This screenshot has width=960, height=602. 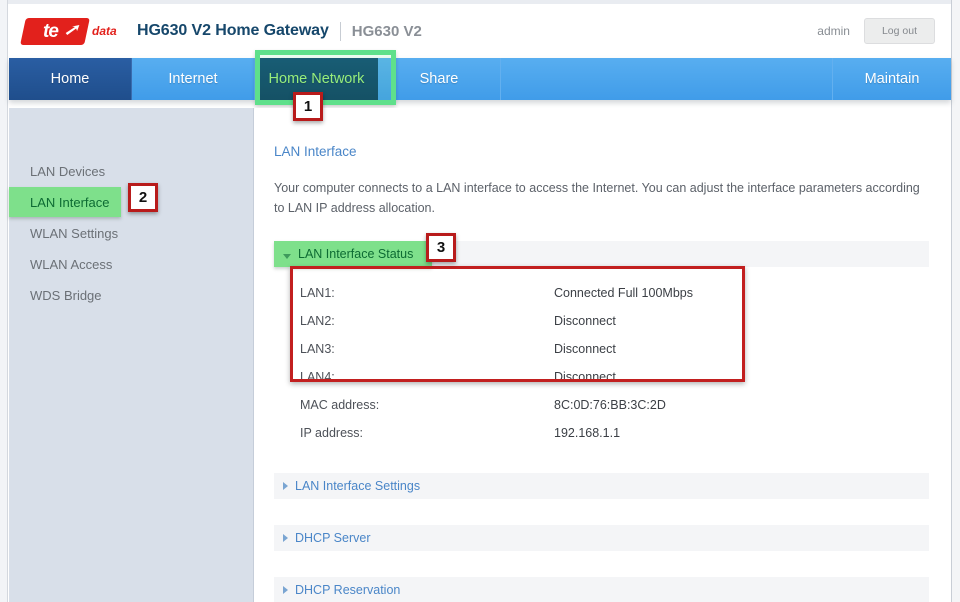 I want to click on dhcp-server-label: DHCP Server, so click(x=333, y=538).